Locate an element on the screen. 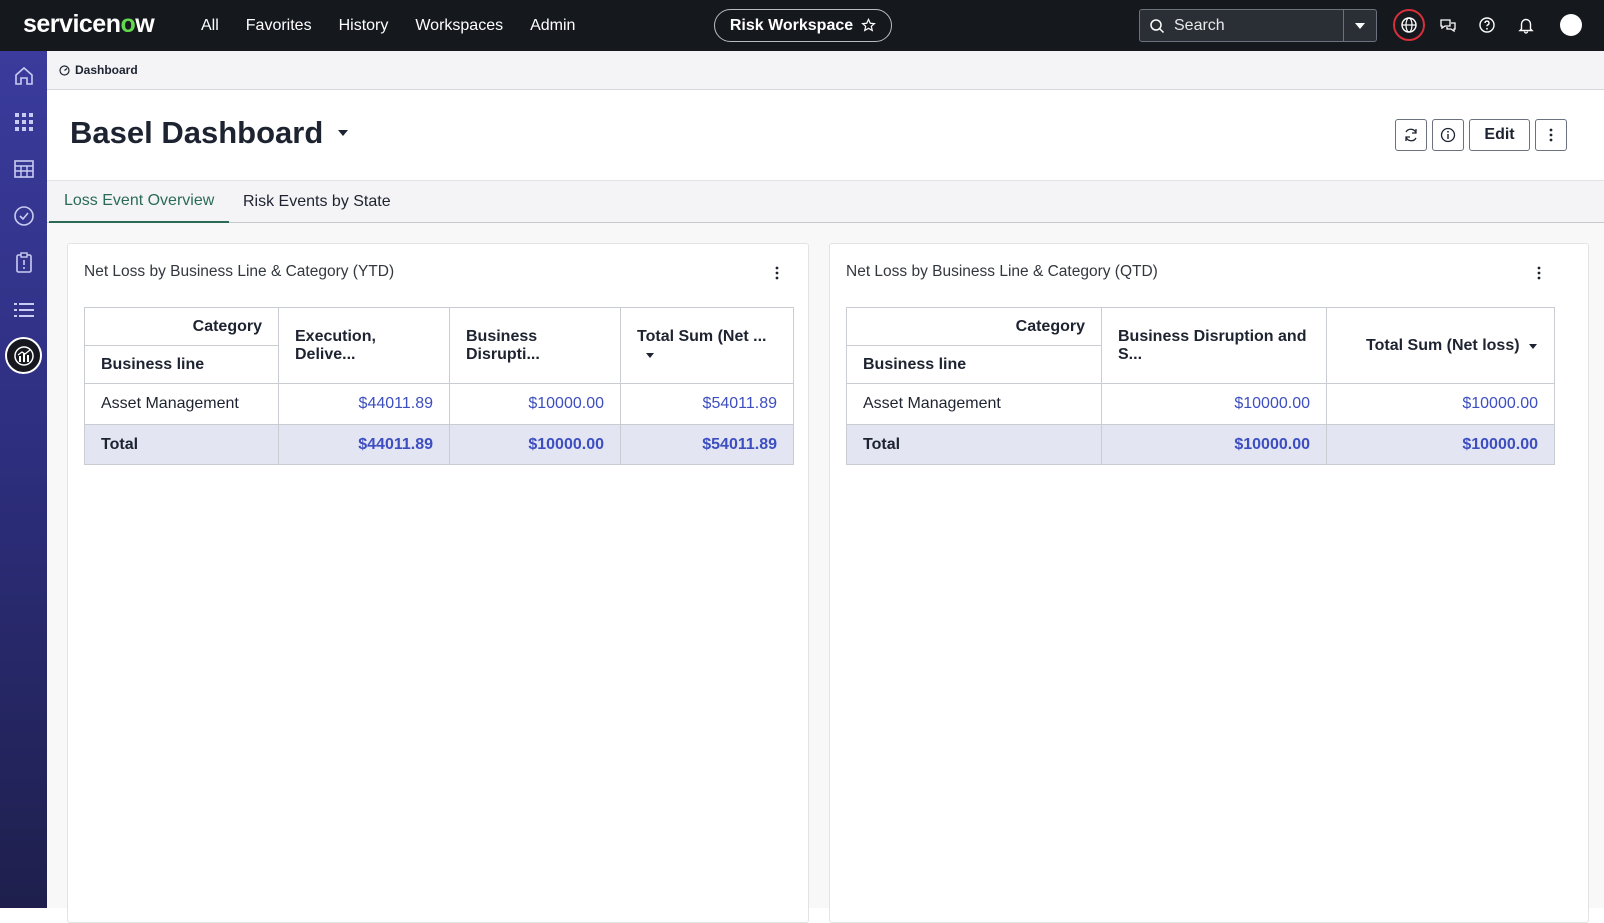  info-icon is located at coordinates (1448, 135).